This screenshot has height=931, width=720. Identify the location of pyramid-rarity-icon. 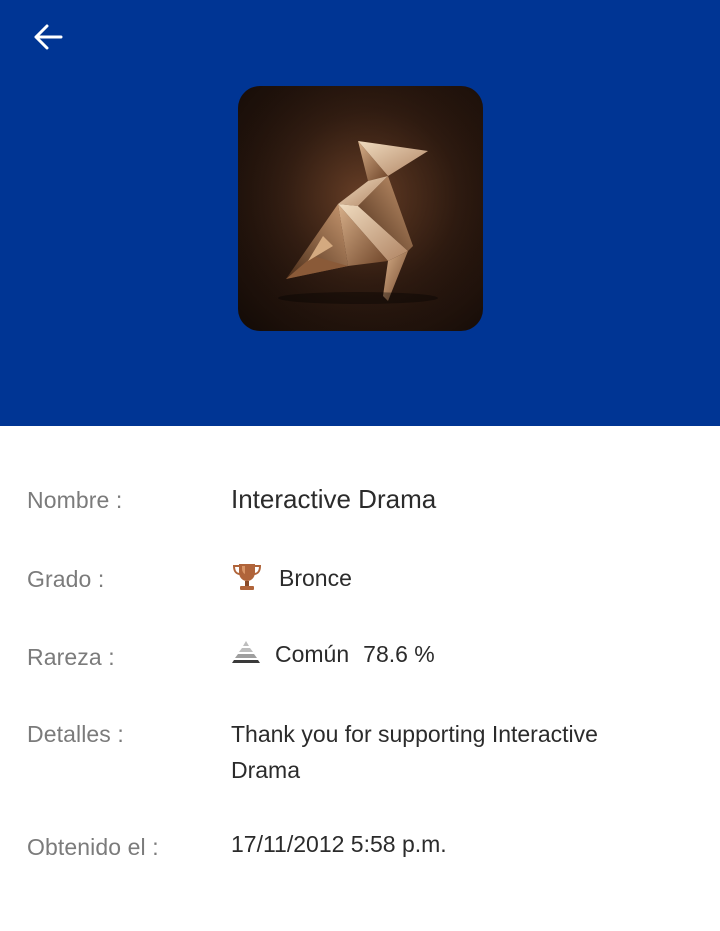
(246, 654).